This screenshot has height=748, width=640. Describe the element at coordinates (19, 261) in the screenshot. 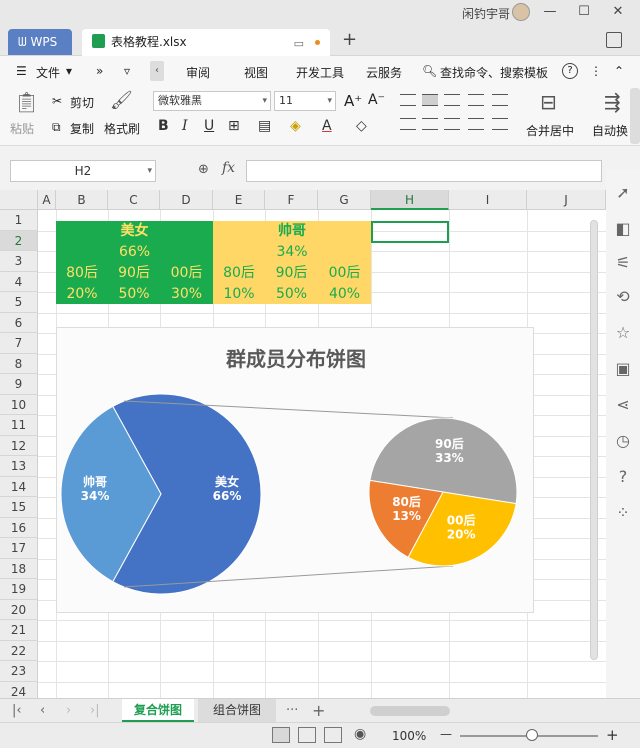

I see `row-header-3: 3` at that location.